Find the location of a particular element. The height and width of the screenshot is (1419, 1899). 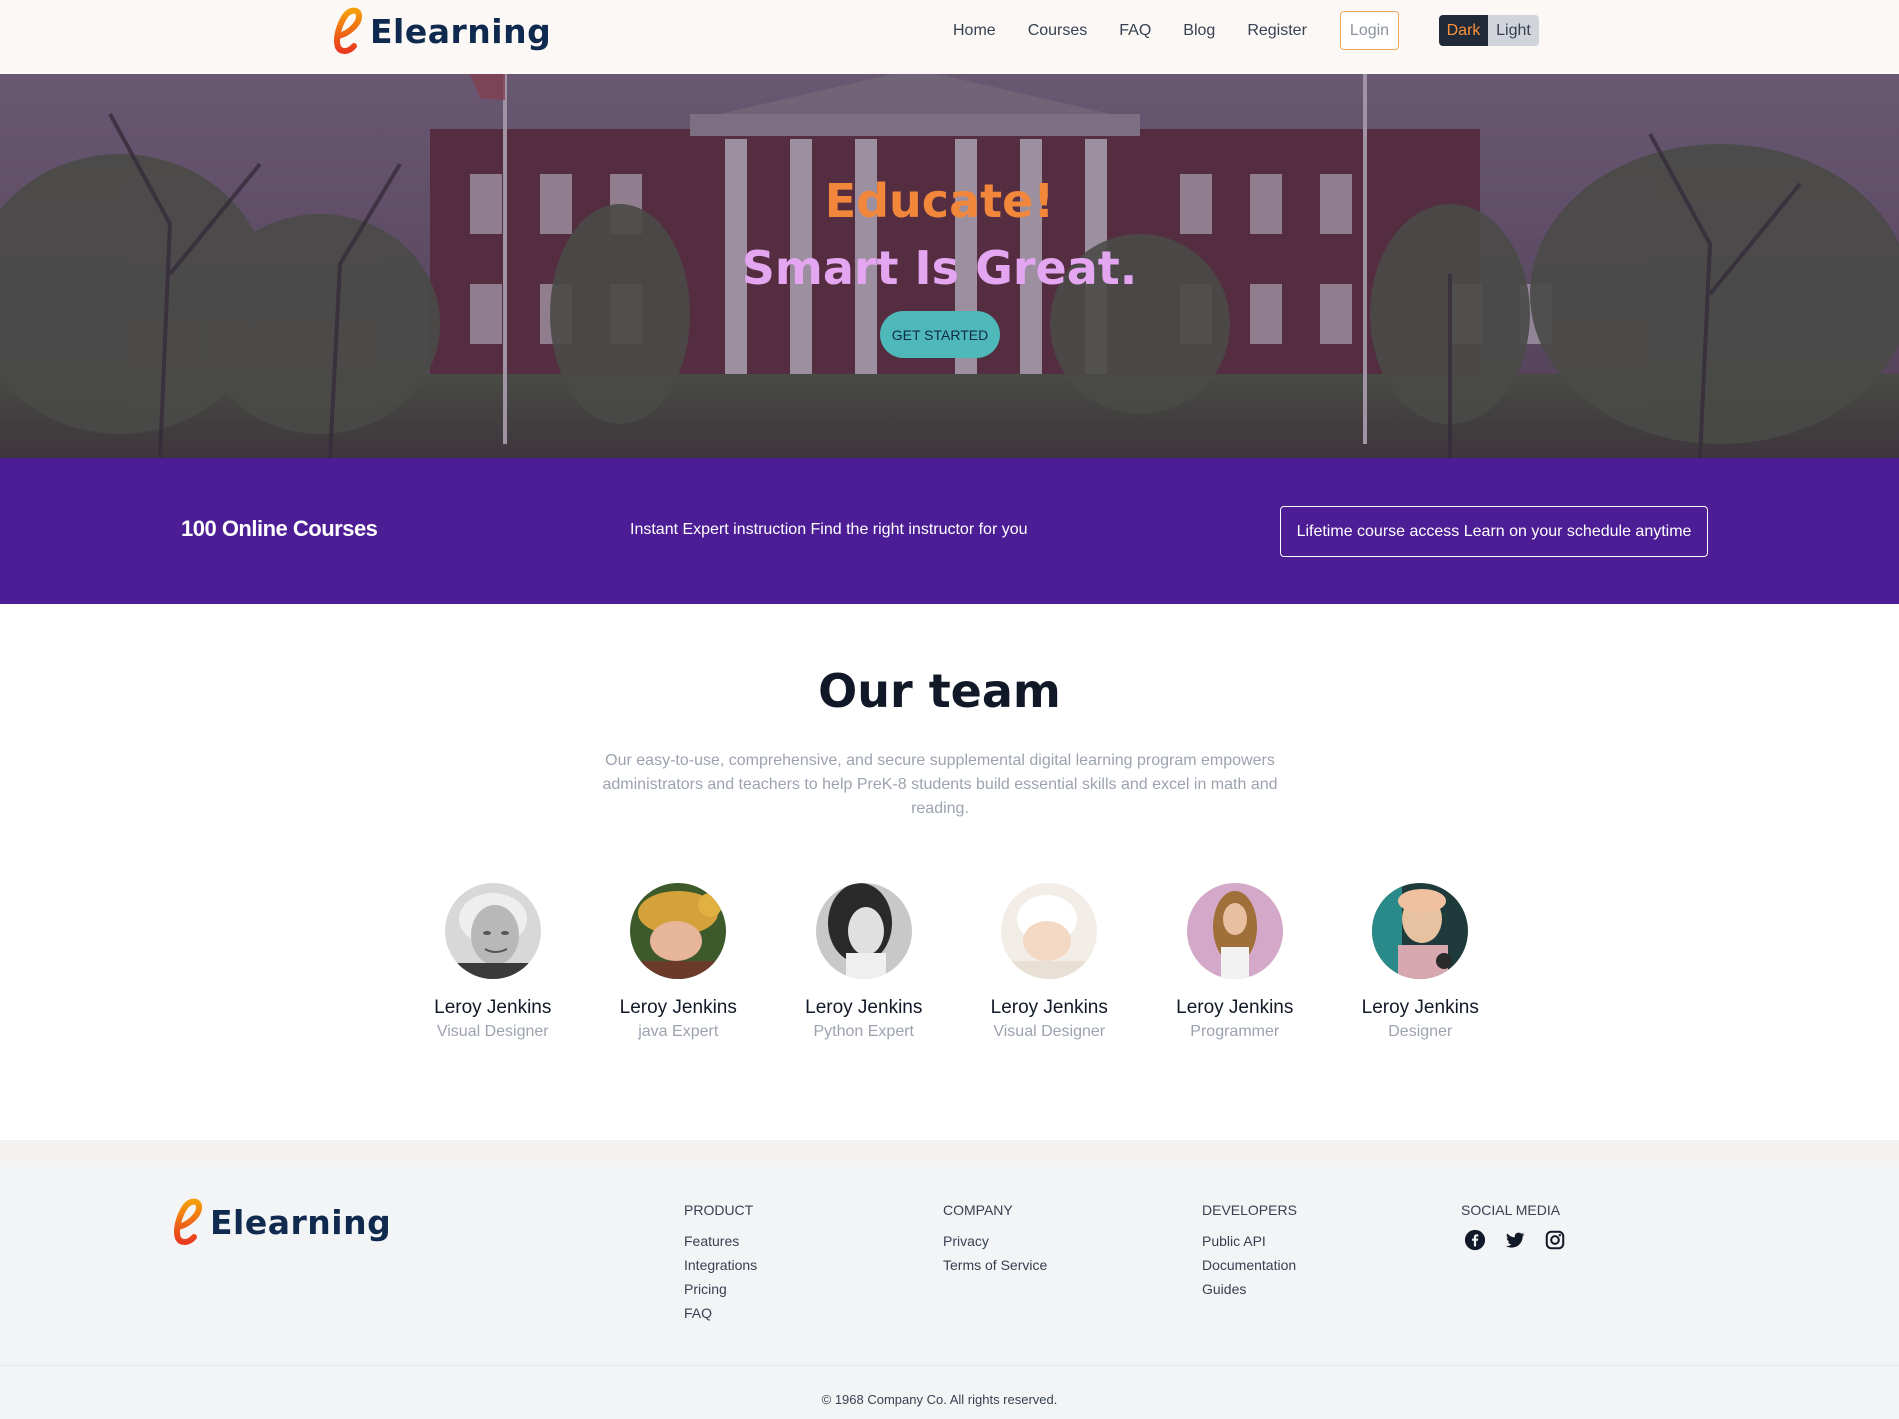

hero-title-line1: Educate! is located at coordinates (939, 201).